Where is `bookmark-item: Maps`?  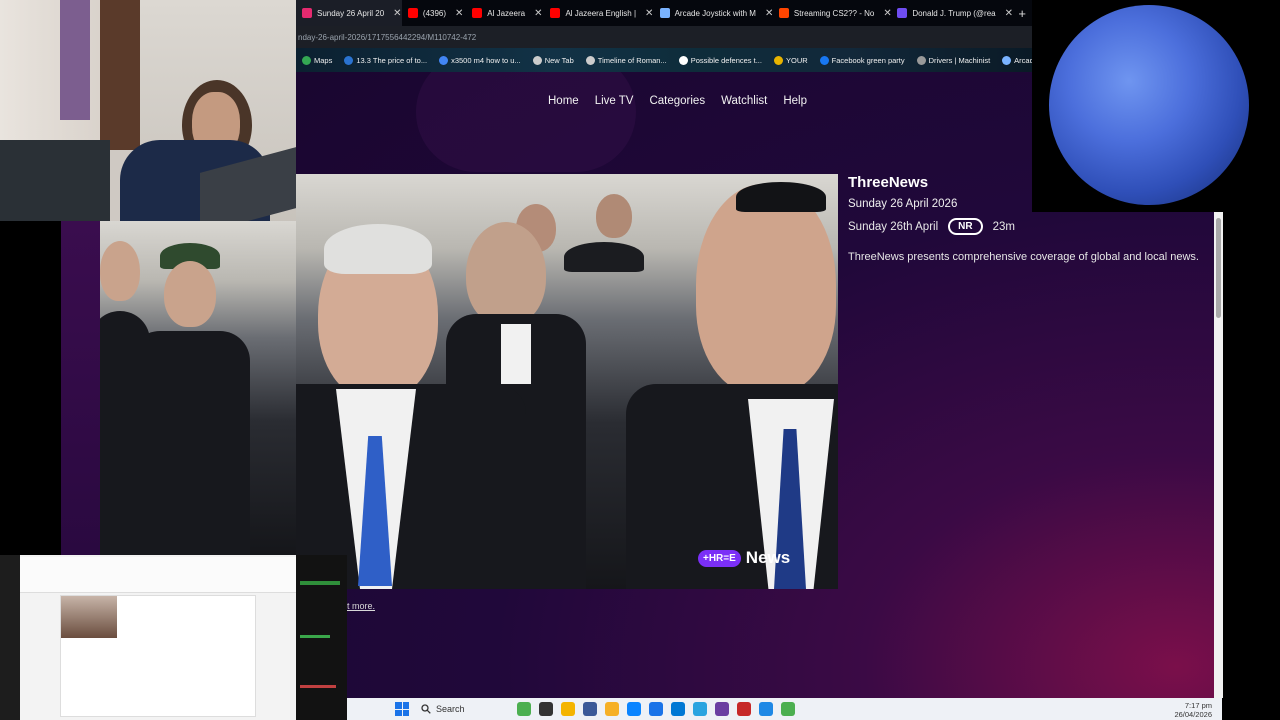 bookmark-item: Maps is located at coordinates (317, 60).